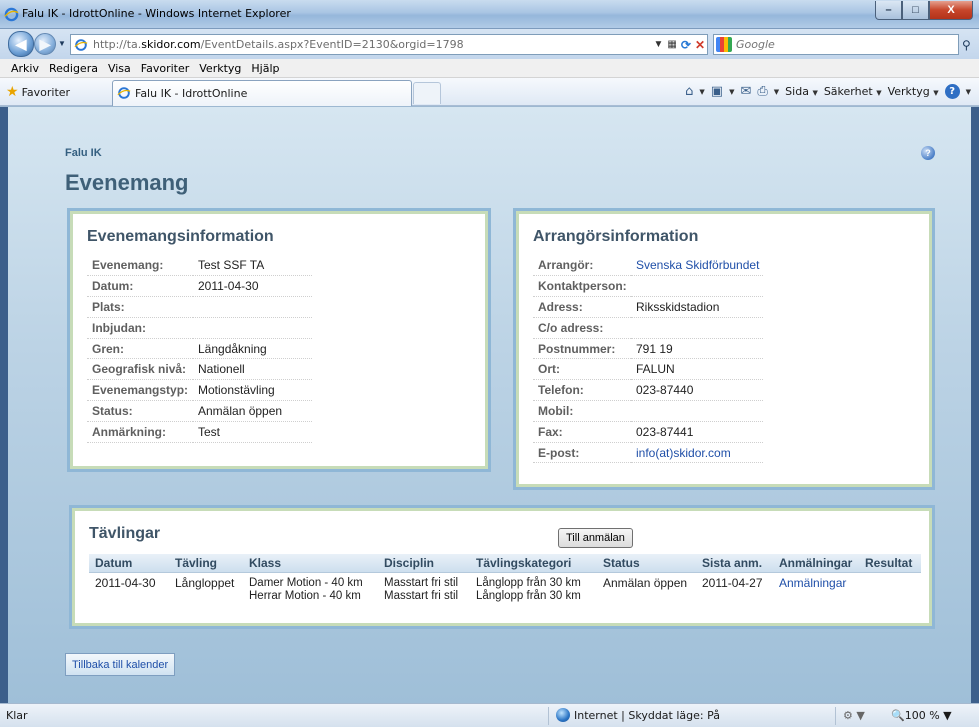 The height and width of the screenshot is (727, 979). I want to click on back-to-calendar-button: Tillbaka till kalender, so click(120, 664).